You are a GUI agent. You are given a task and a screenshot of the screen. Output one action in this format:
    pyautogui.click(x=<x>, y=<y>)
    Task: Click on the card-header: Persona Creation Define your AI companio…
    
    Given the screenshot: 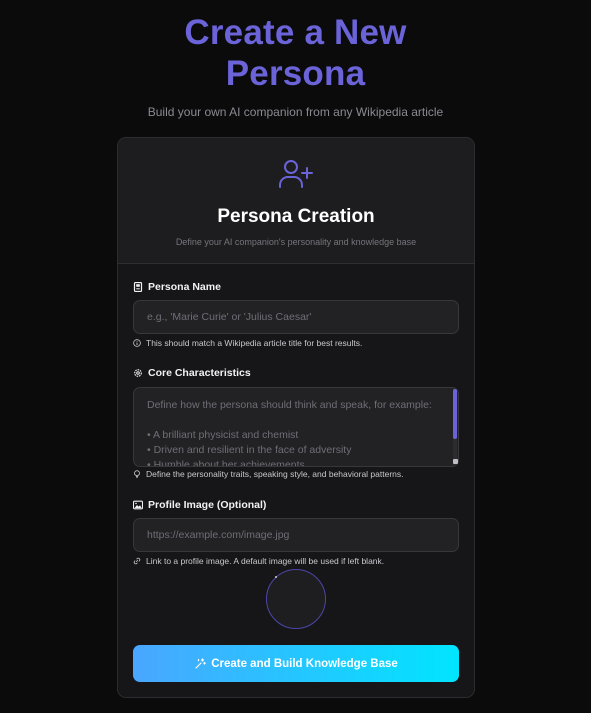 What is the action you would take?
    pyautogui.click(x=296, y=201)
    